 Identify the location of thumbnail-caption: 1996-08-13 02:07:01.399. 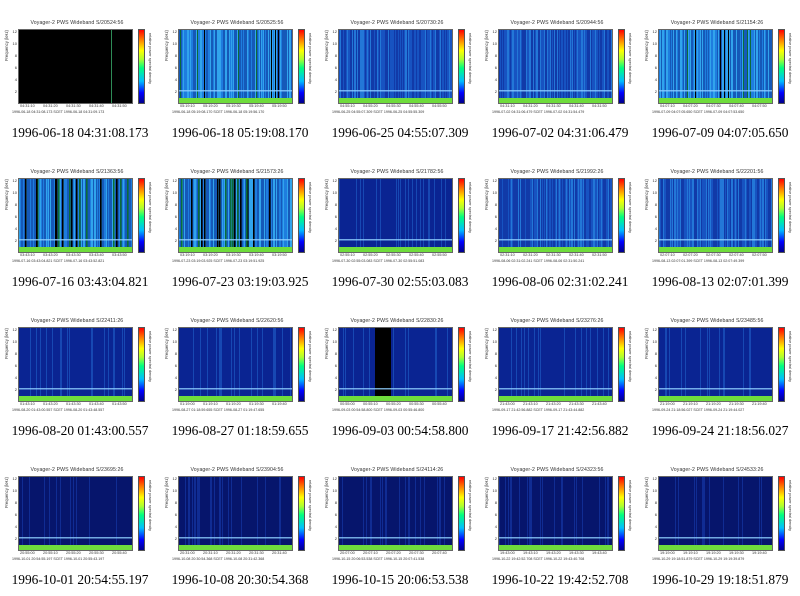
(720, 282).